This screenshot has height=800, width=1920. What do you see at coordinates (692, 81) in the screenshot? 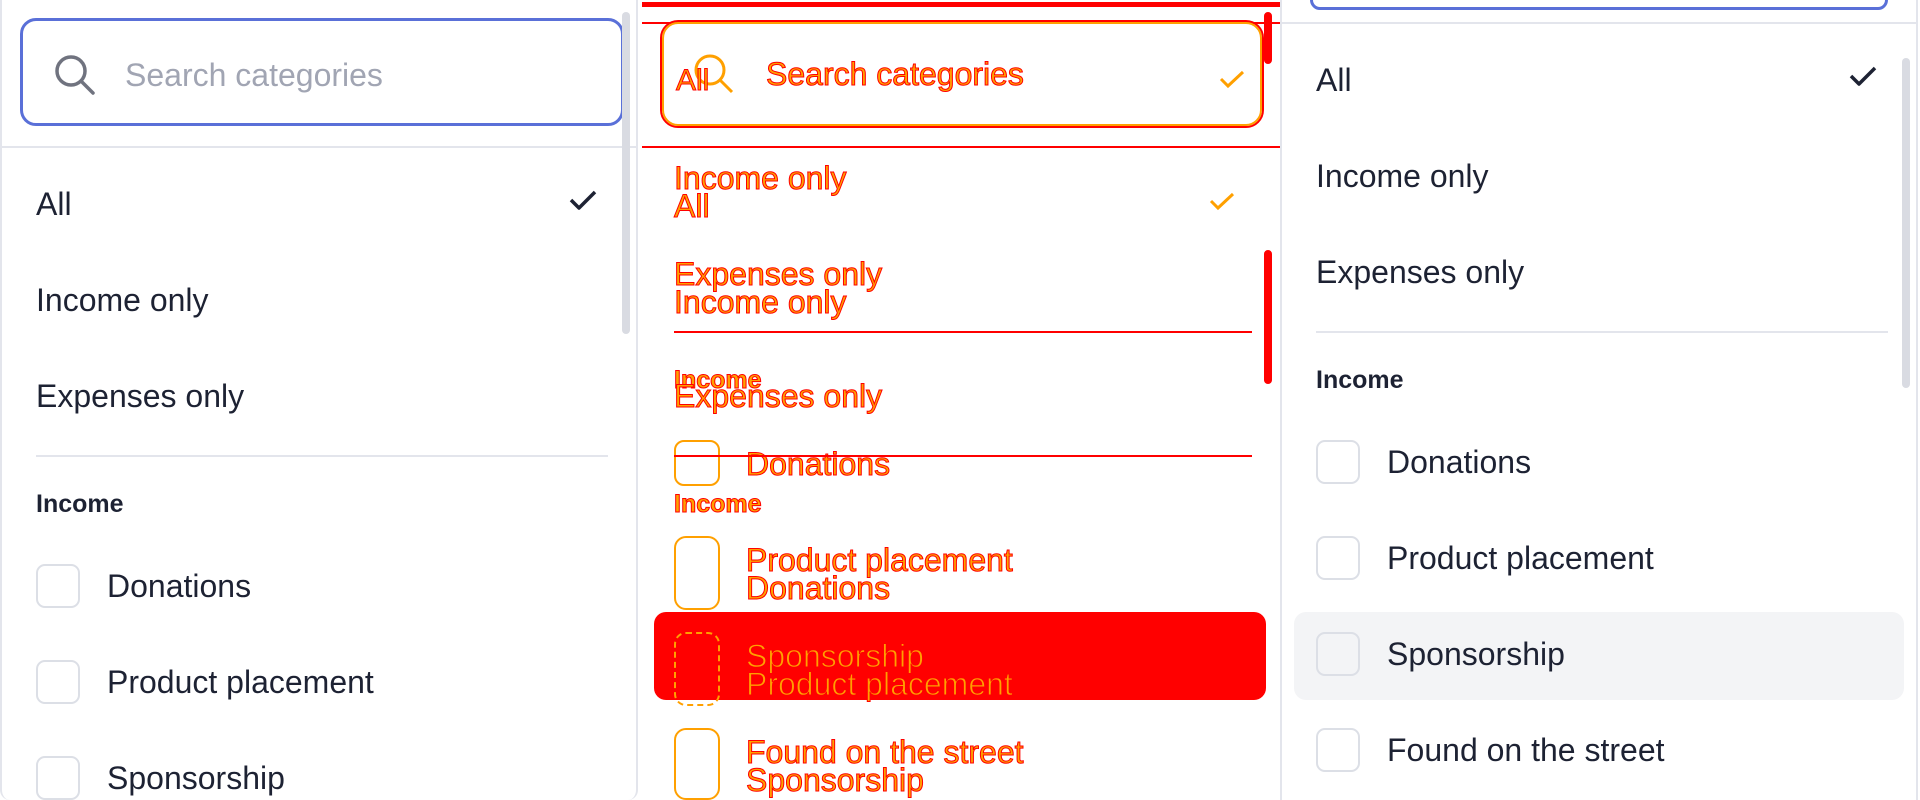
I see `option-all-ghost: All` at bounding box center [692, 81].